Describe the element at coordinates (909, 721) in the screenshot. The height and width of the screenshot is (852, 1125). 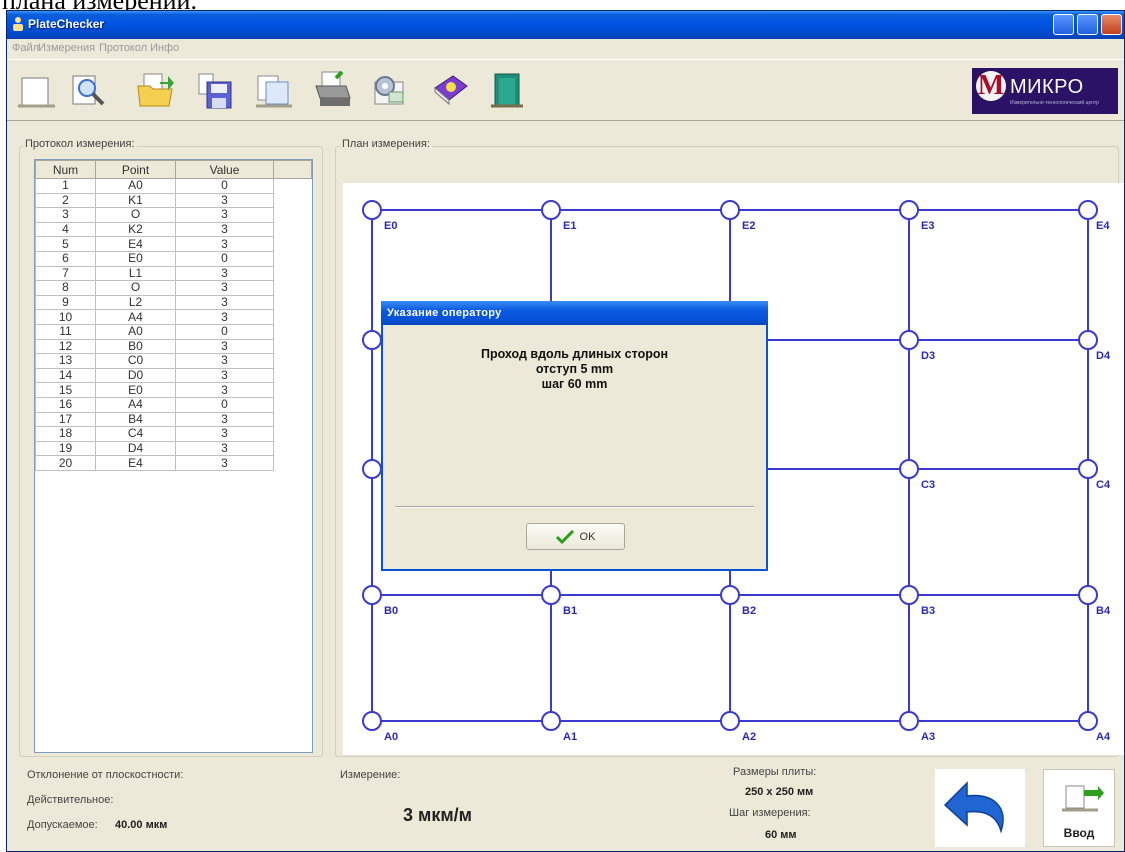
I see `plan-point-a3` at that location.